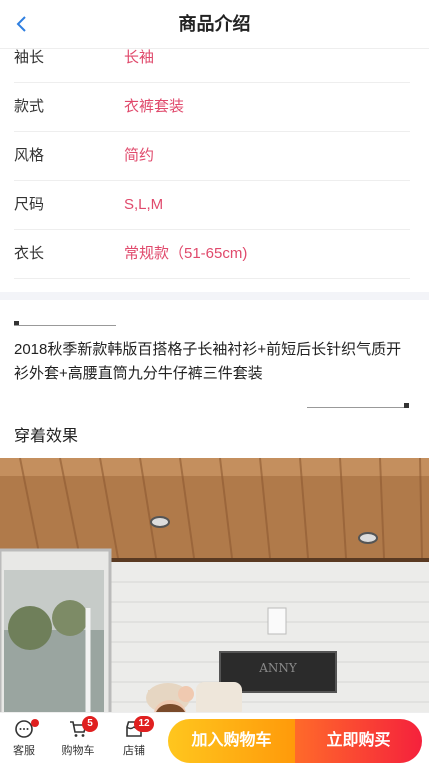 The width and height of the screenshot is (429, 769). Describe the element at coordinates (212, 205) in the screenshot. I see `spec-row-size: 尺码 S,L,M` at that location.